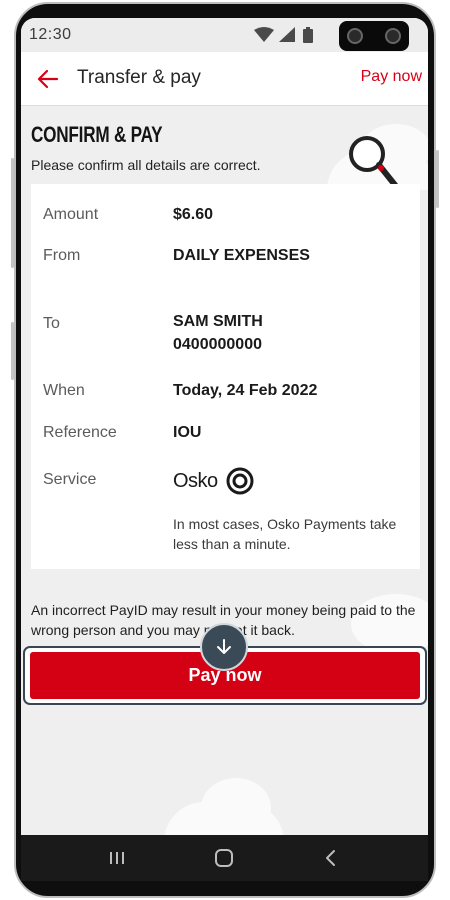 This screenshot has height=900, width=450. I want to click on pay-now-link: Pay now, so click(391, 77).